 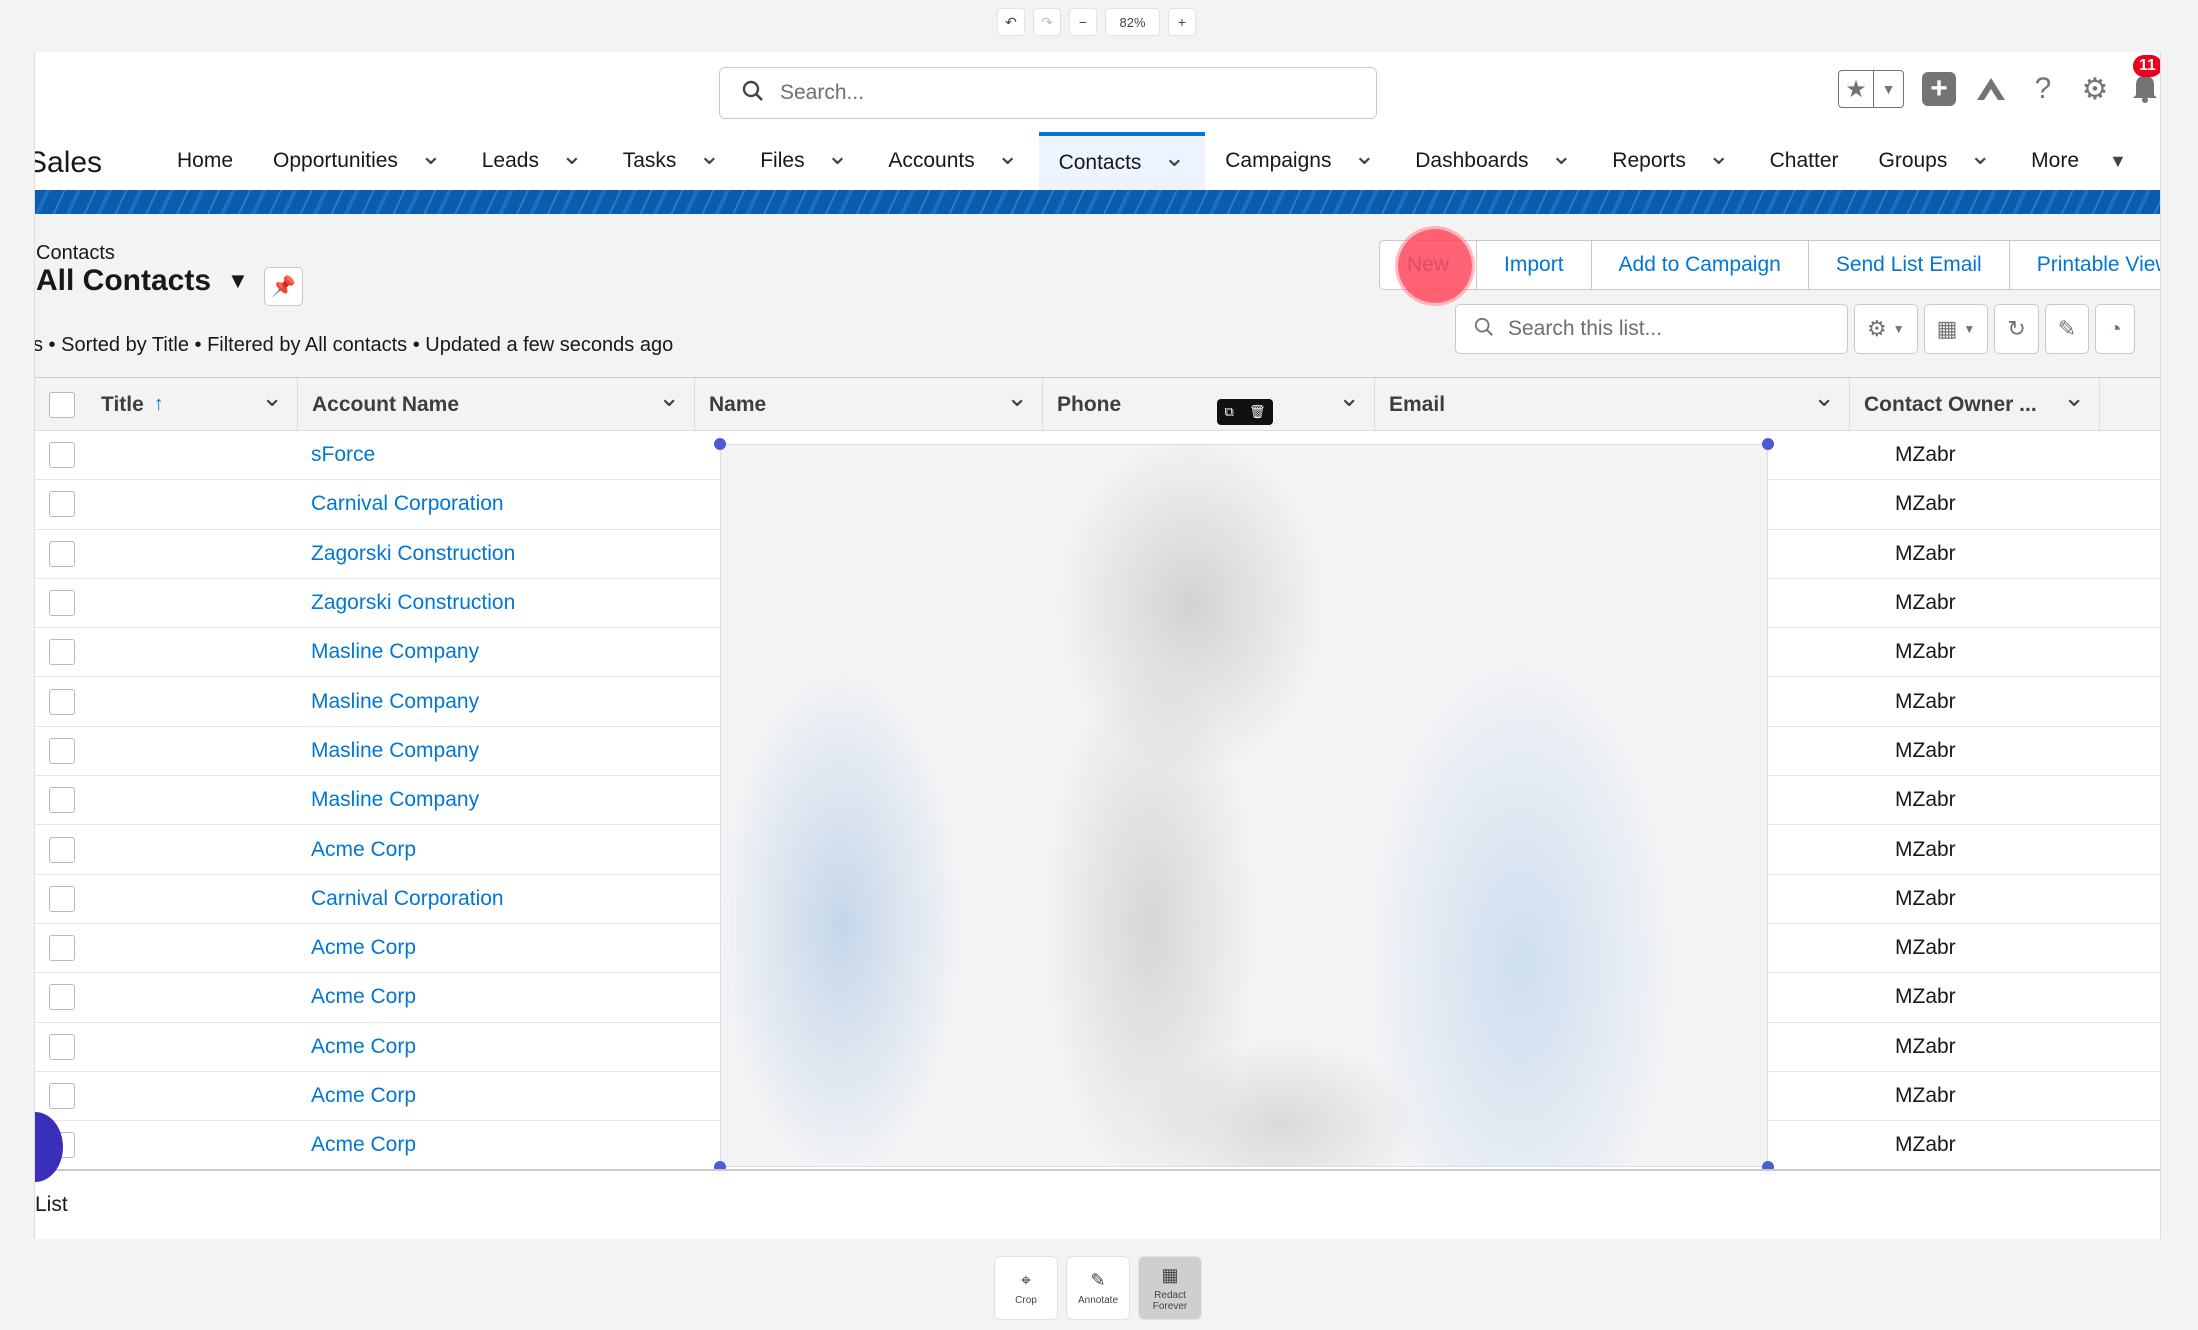 I want to click on redact-forever-tool-button: ▦ Redact Forever, so click(x=1170, y=1288).